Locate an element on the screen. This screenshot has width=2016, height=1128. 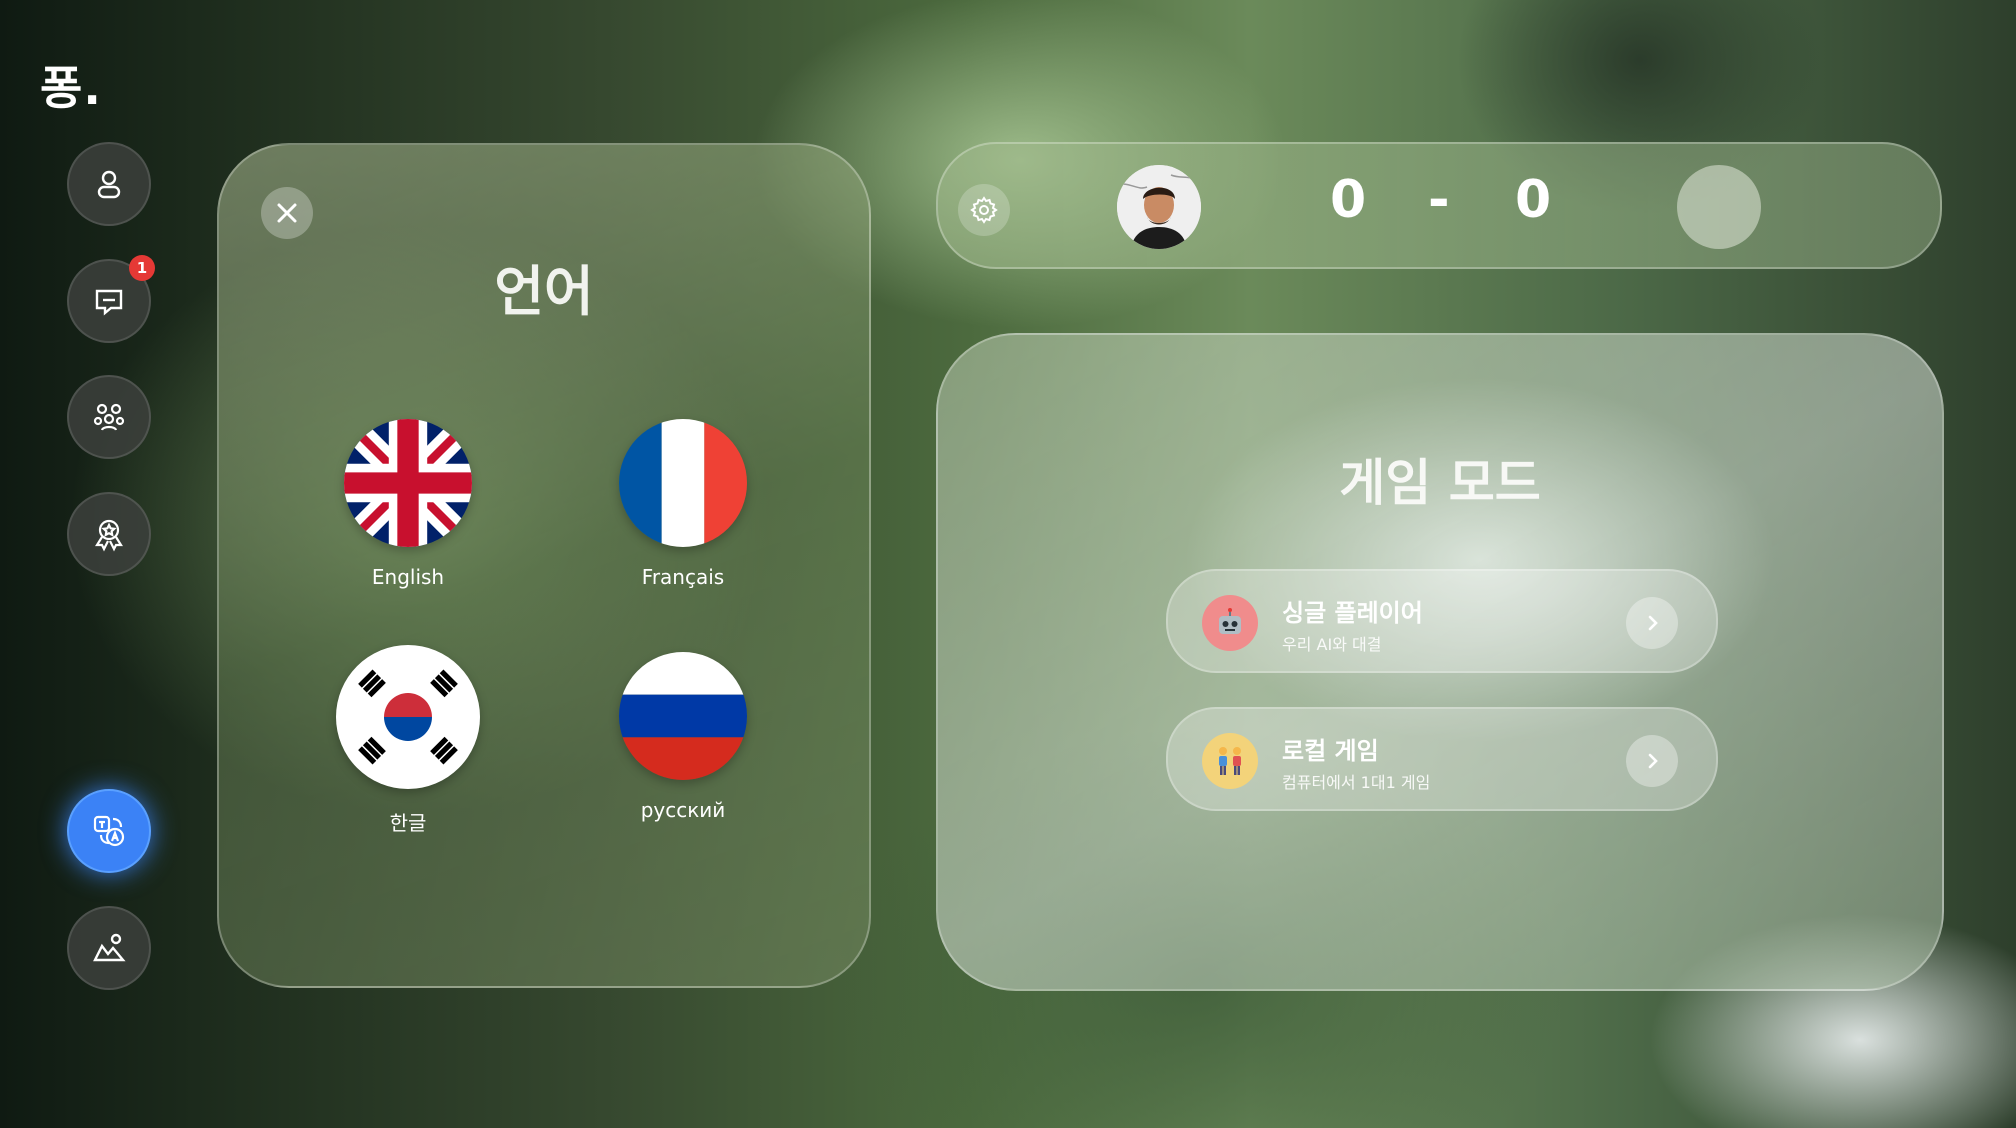
sidebar-achievements-button is located at coordinates (109, 534).